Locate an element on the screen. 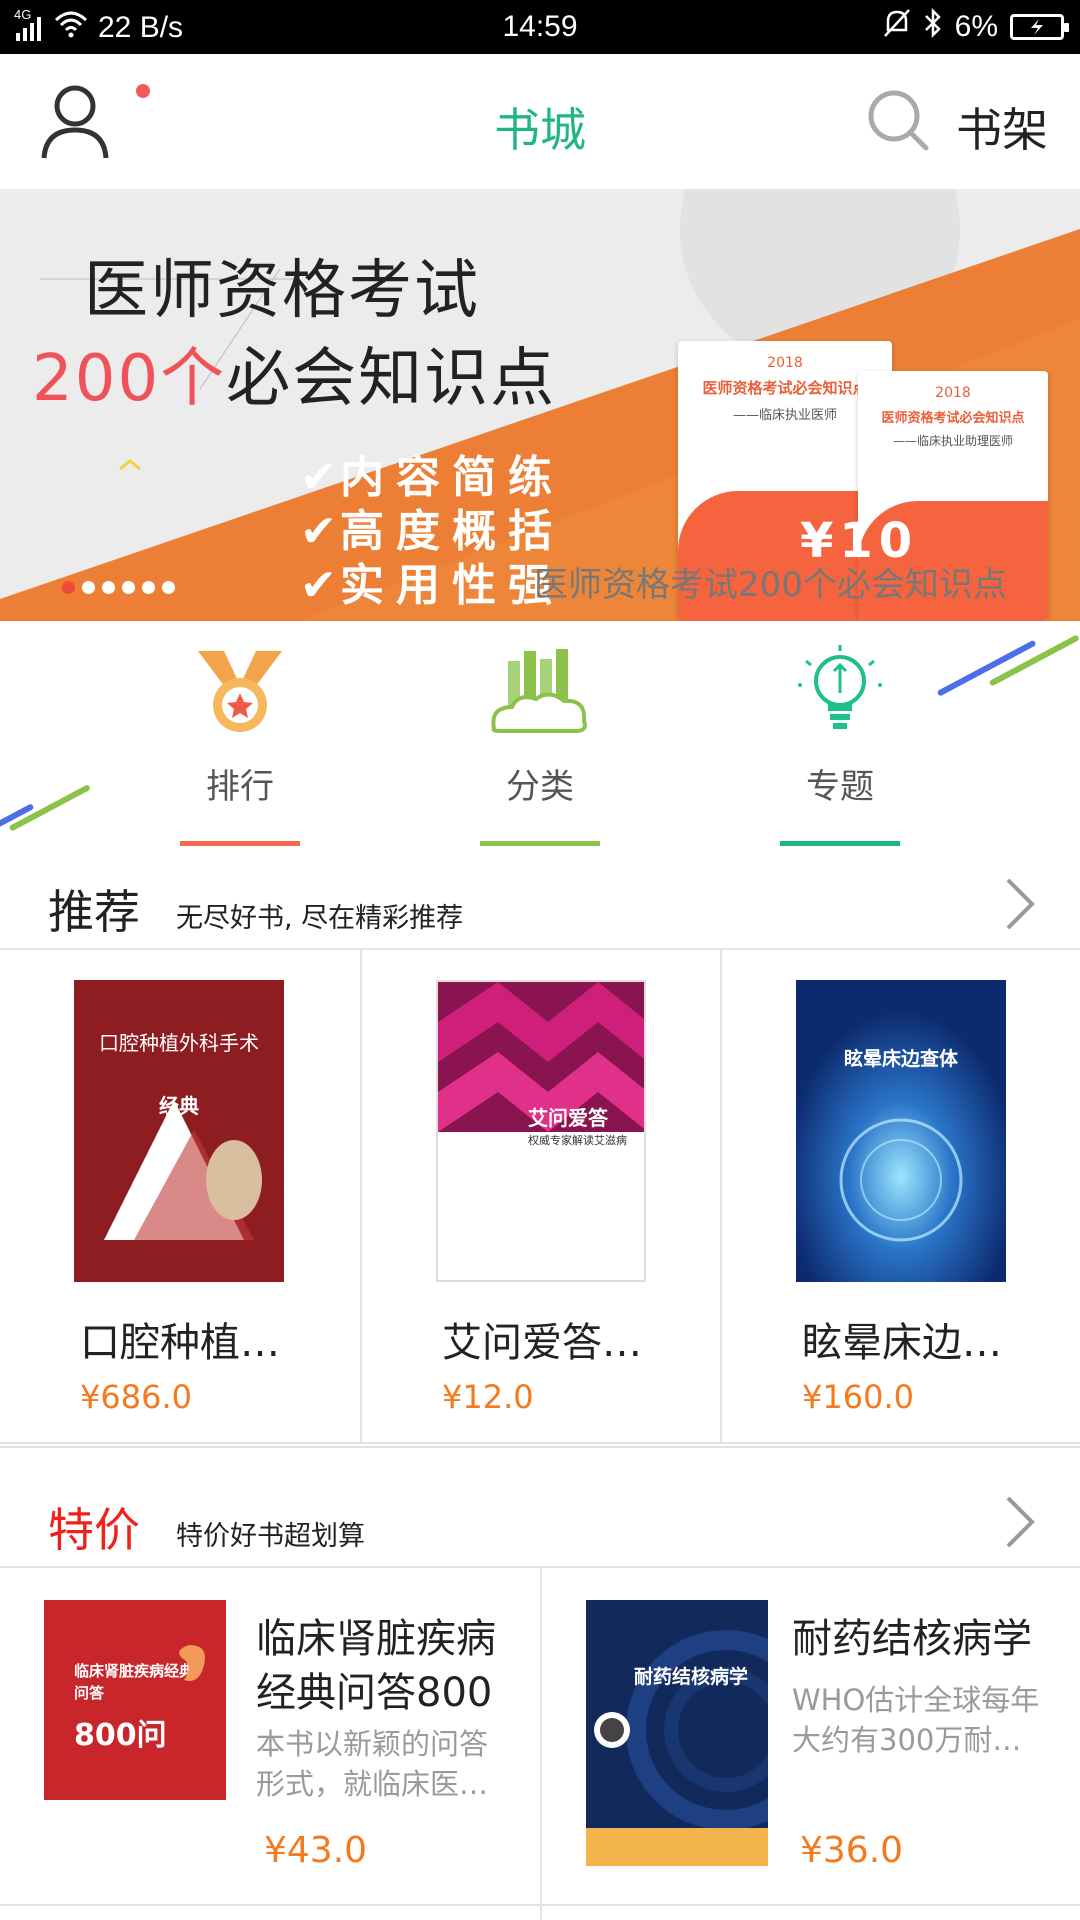 The width and height of the screenshot is (1080, 1920). medal-icon is located at coordinates (240, 691).